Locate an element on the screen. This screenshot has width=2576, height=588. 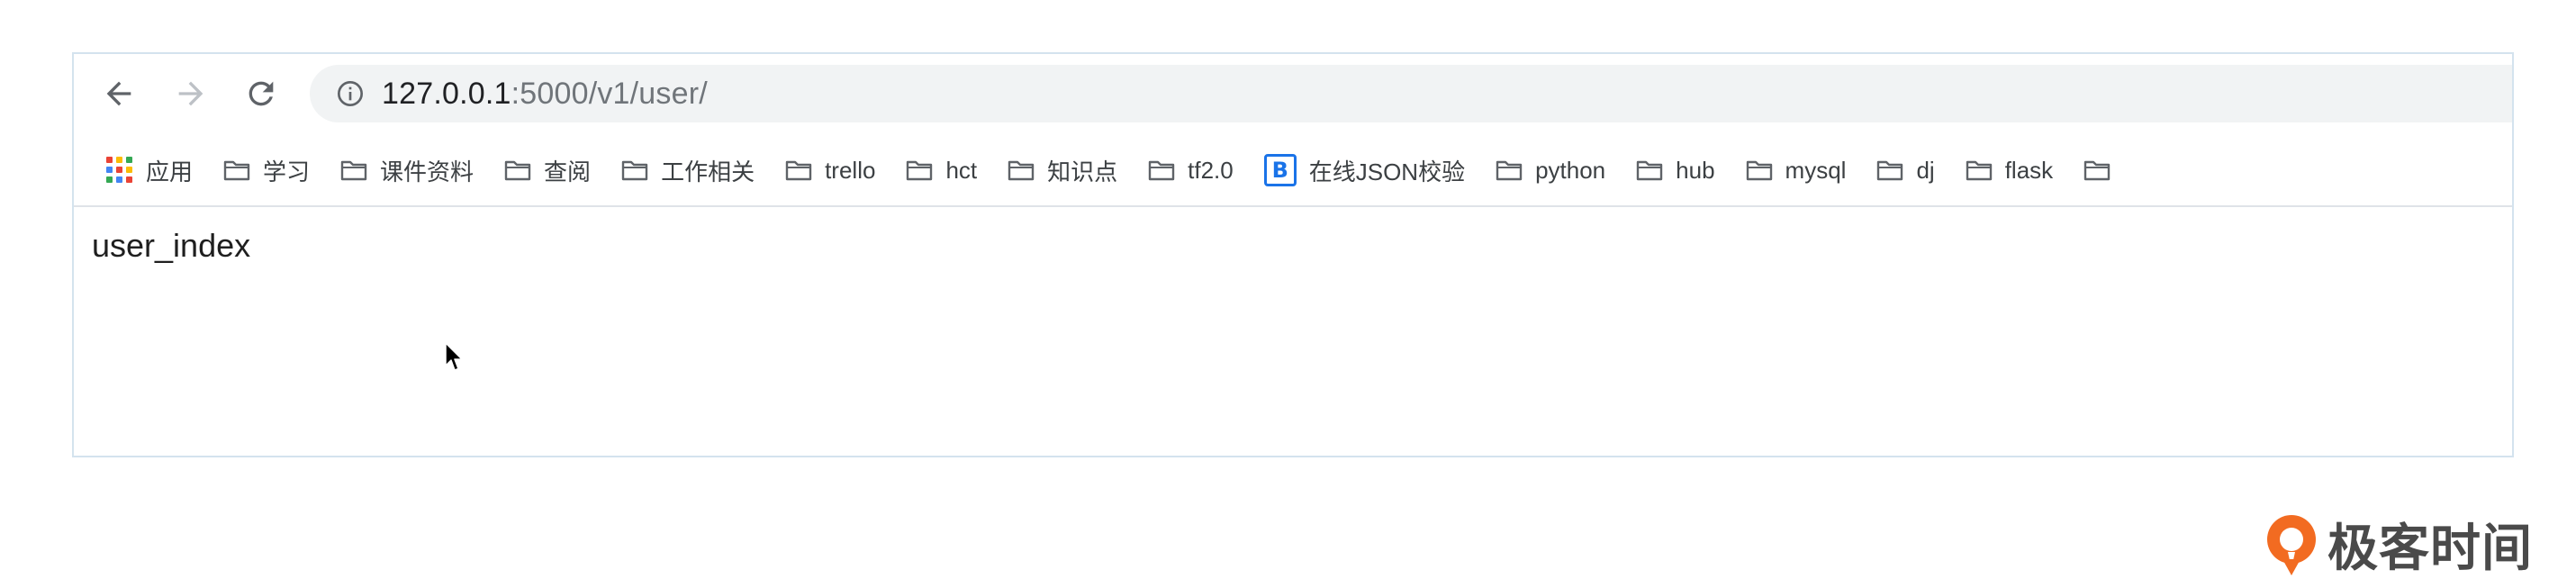
bookmark-mysql: mysql is located at coordinates (1796, 170).